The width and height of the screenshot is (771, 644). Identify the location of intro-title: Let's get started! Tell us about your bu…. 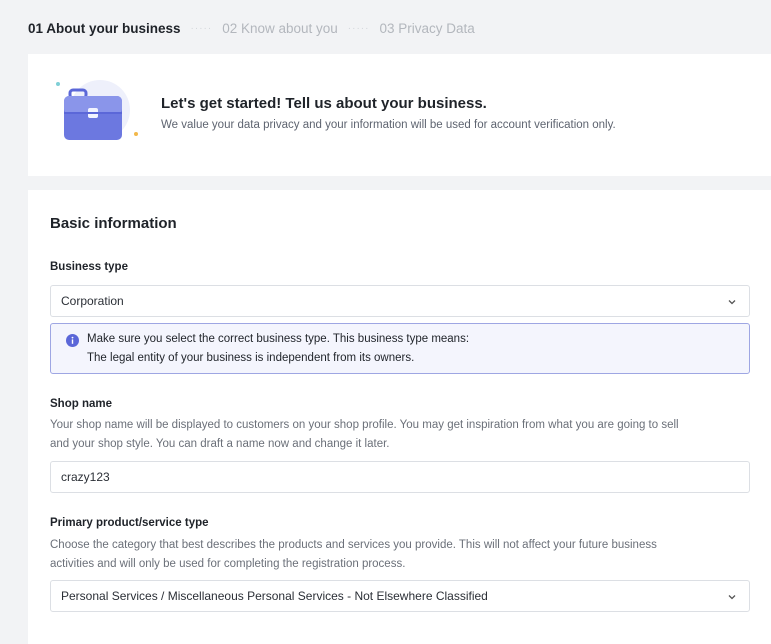
(324, 103).